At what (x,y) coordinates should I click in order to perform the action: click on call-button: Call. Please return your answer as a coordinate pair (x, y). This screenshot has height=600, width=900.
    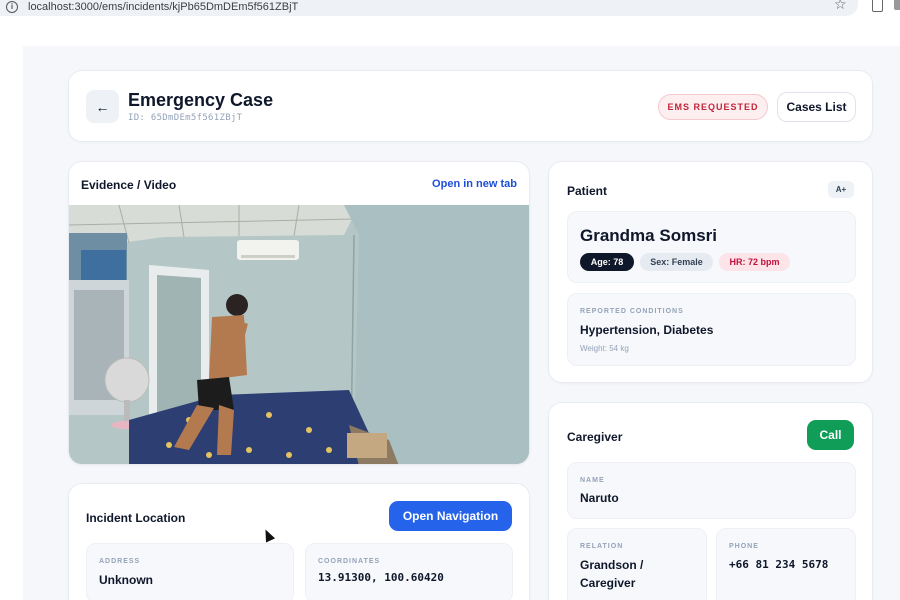
    Looking at the image, I should click on (830, 435).